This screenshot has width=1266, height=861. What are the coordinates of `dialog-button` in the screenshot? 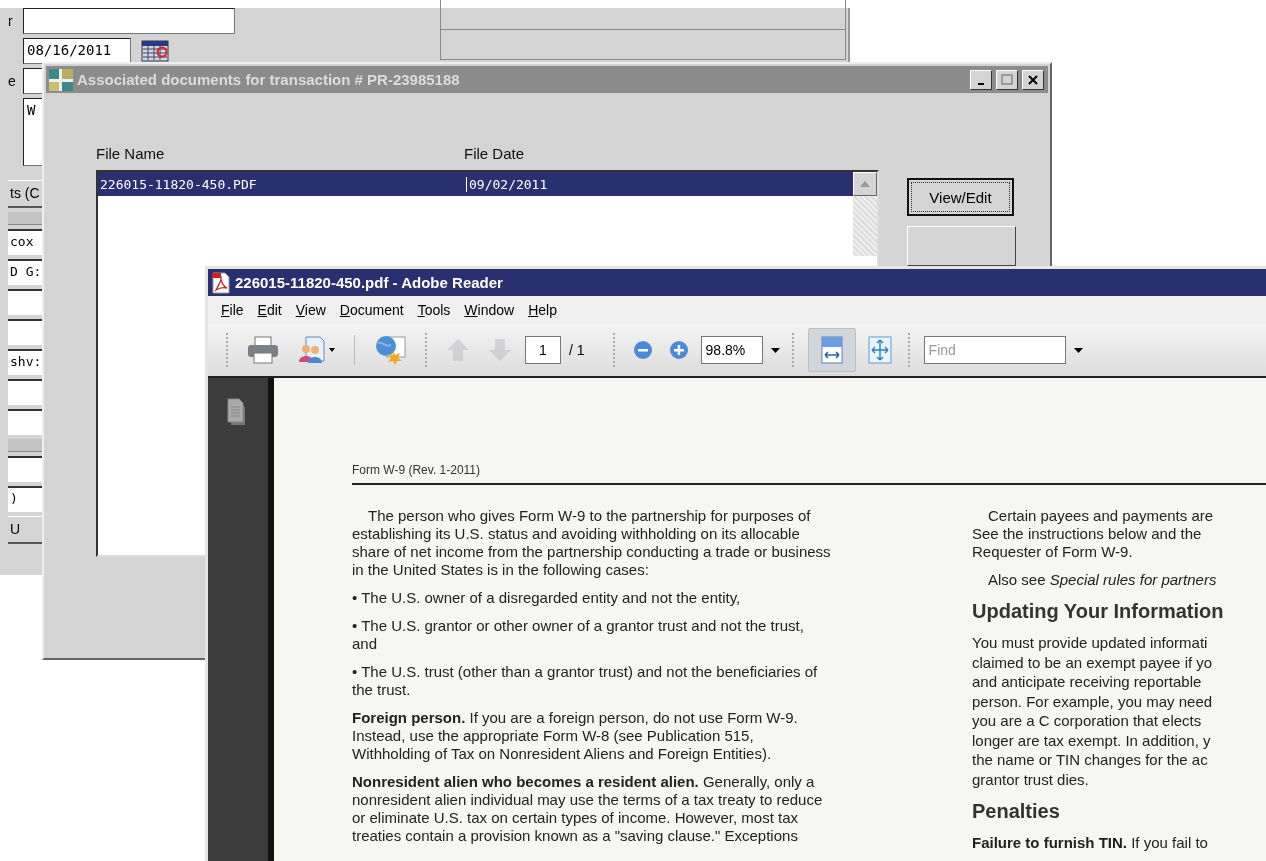 It's located at (961, 246).